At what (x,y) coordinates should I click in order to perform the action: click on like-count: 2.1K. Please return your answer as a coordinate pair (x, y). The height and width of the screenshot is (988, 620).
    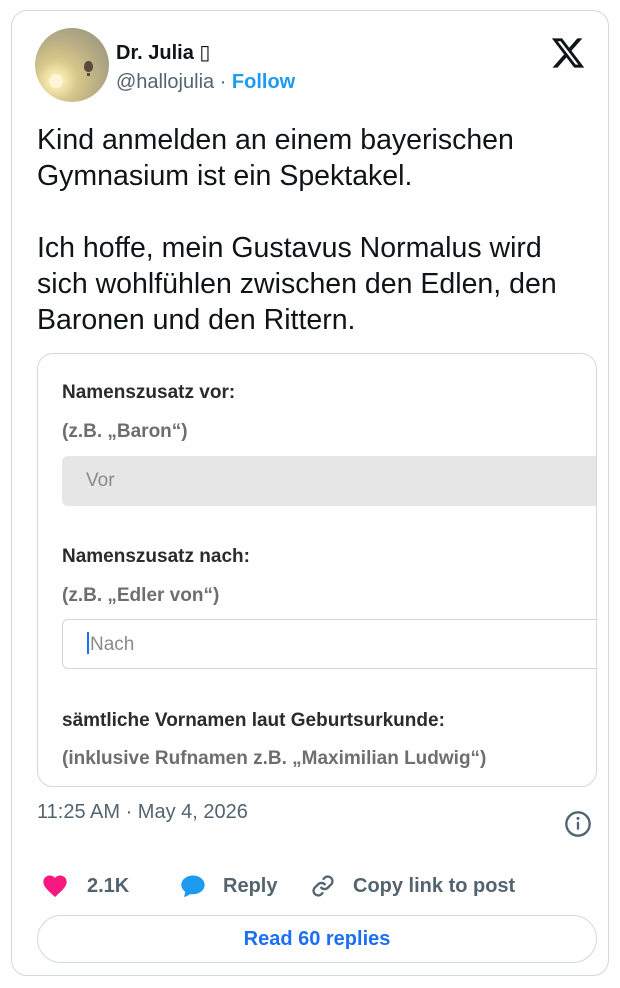
    Looking at the image, I should click on (108, 885).